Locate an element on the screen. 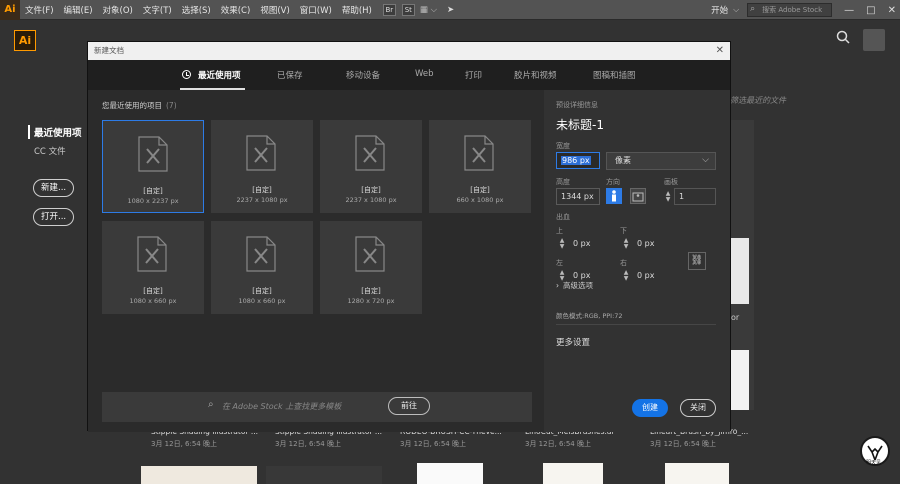  menu-help: 帮助(H) is located at coordinates (357, 10).